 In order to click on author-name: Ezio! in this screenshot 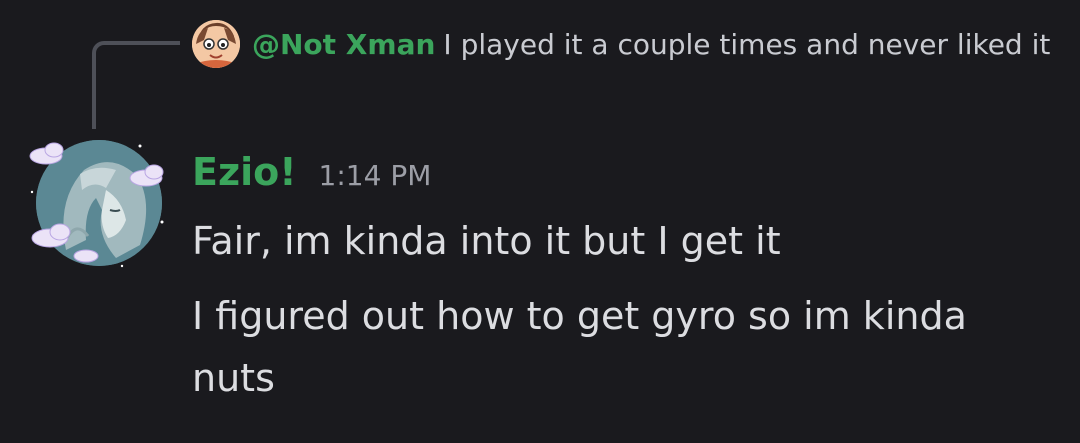, I will do `click(244, 172)`.